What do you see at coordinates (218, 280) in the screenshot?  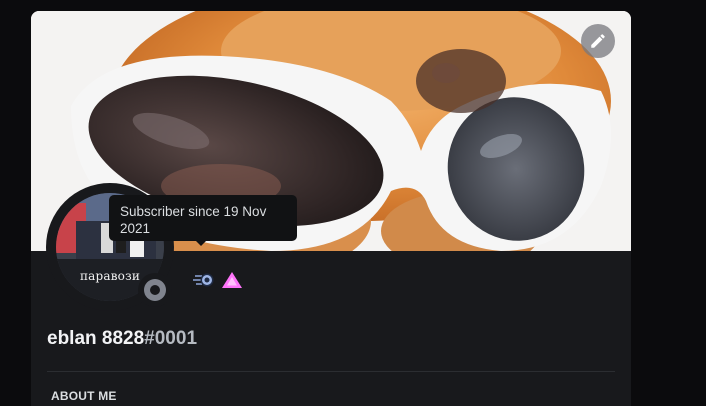 I see `badge-list` at bounding box center [218, 280].